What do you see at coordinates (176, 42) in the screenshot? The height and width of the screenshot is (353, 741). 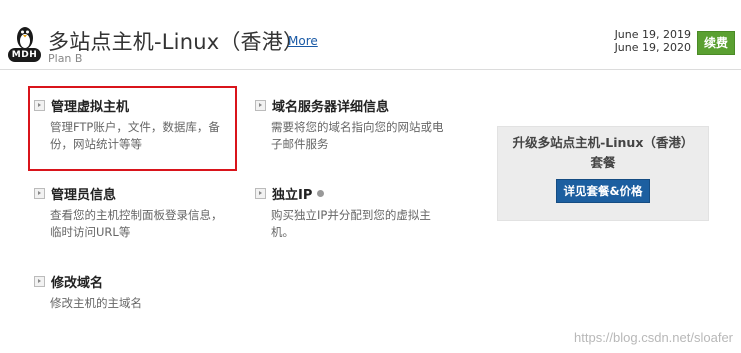 I see `page-title: 多站点主机-Linux（香港）` at bounding box center [176, 42].